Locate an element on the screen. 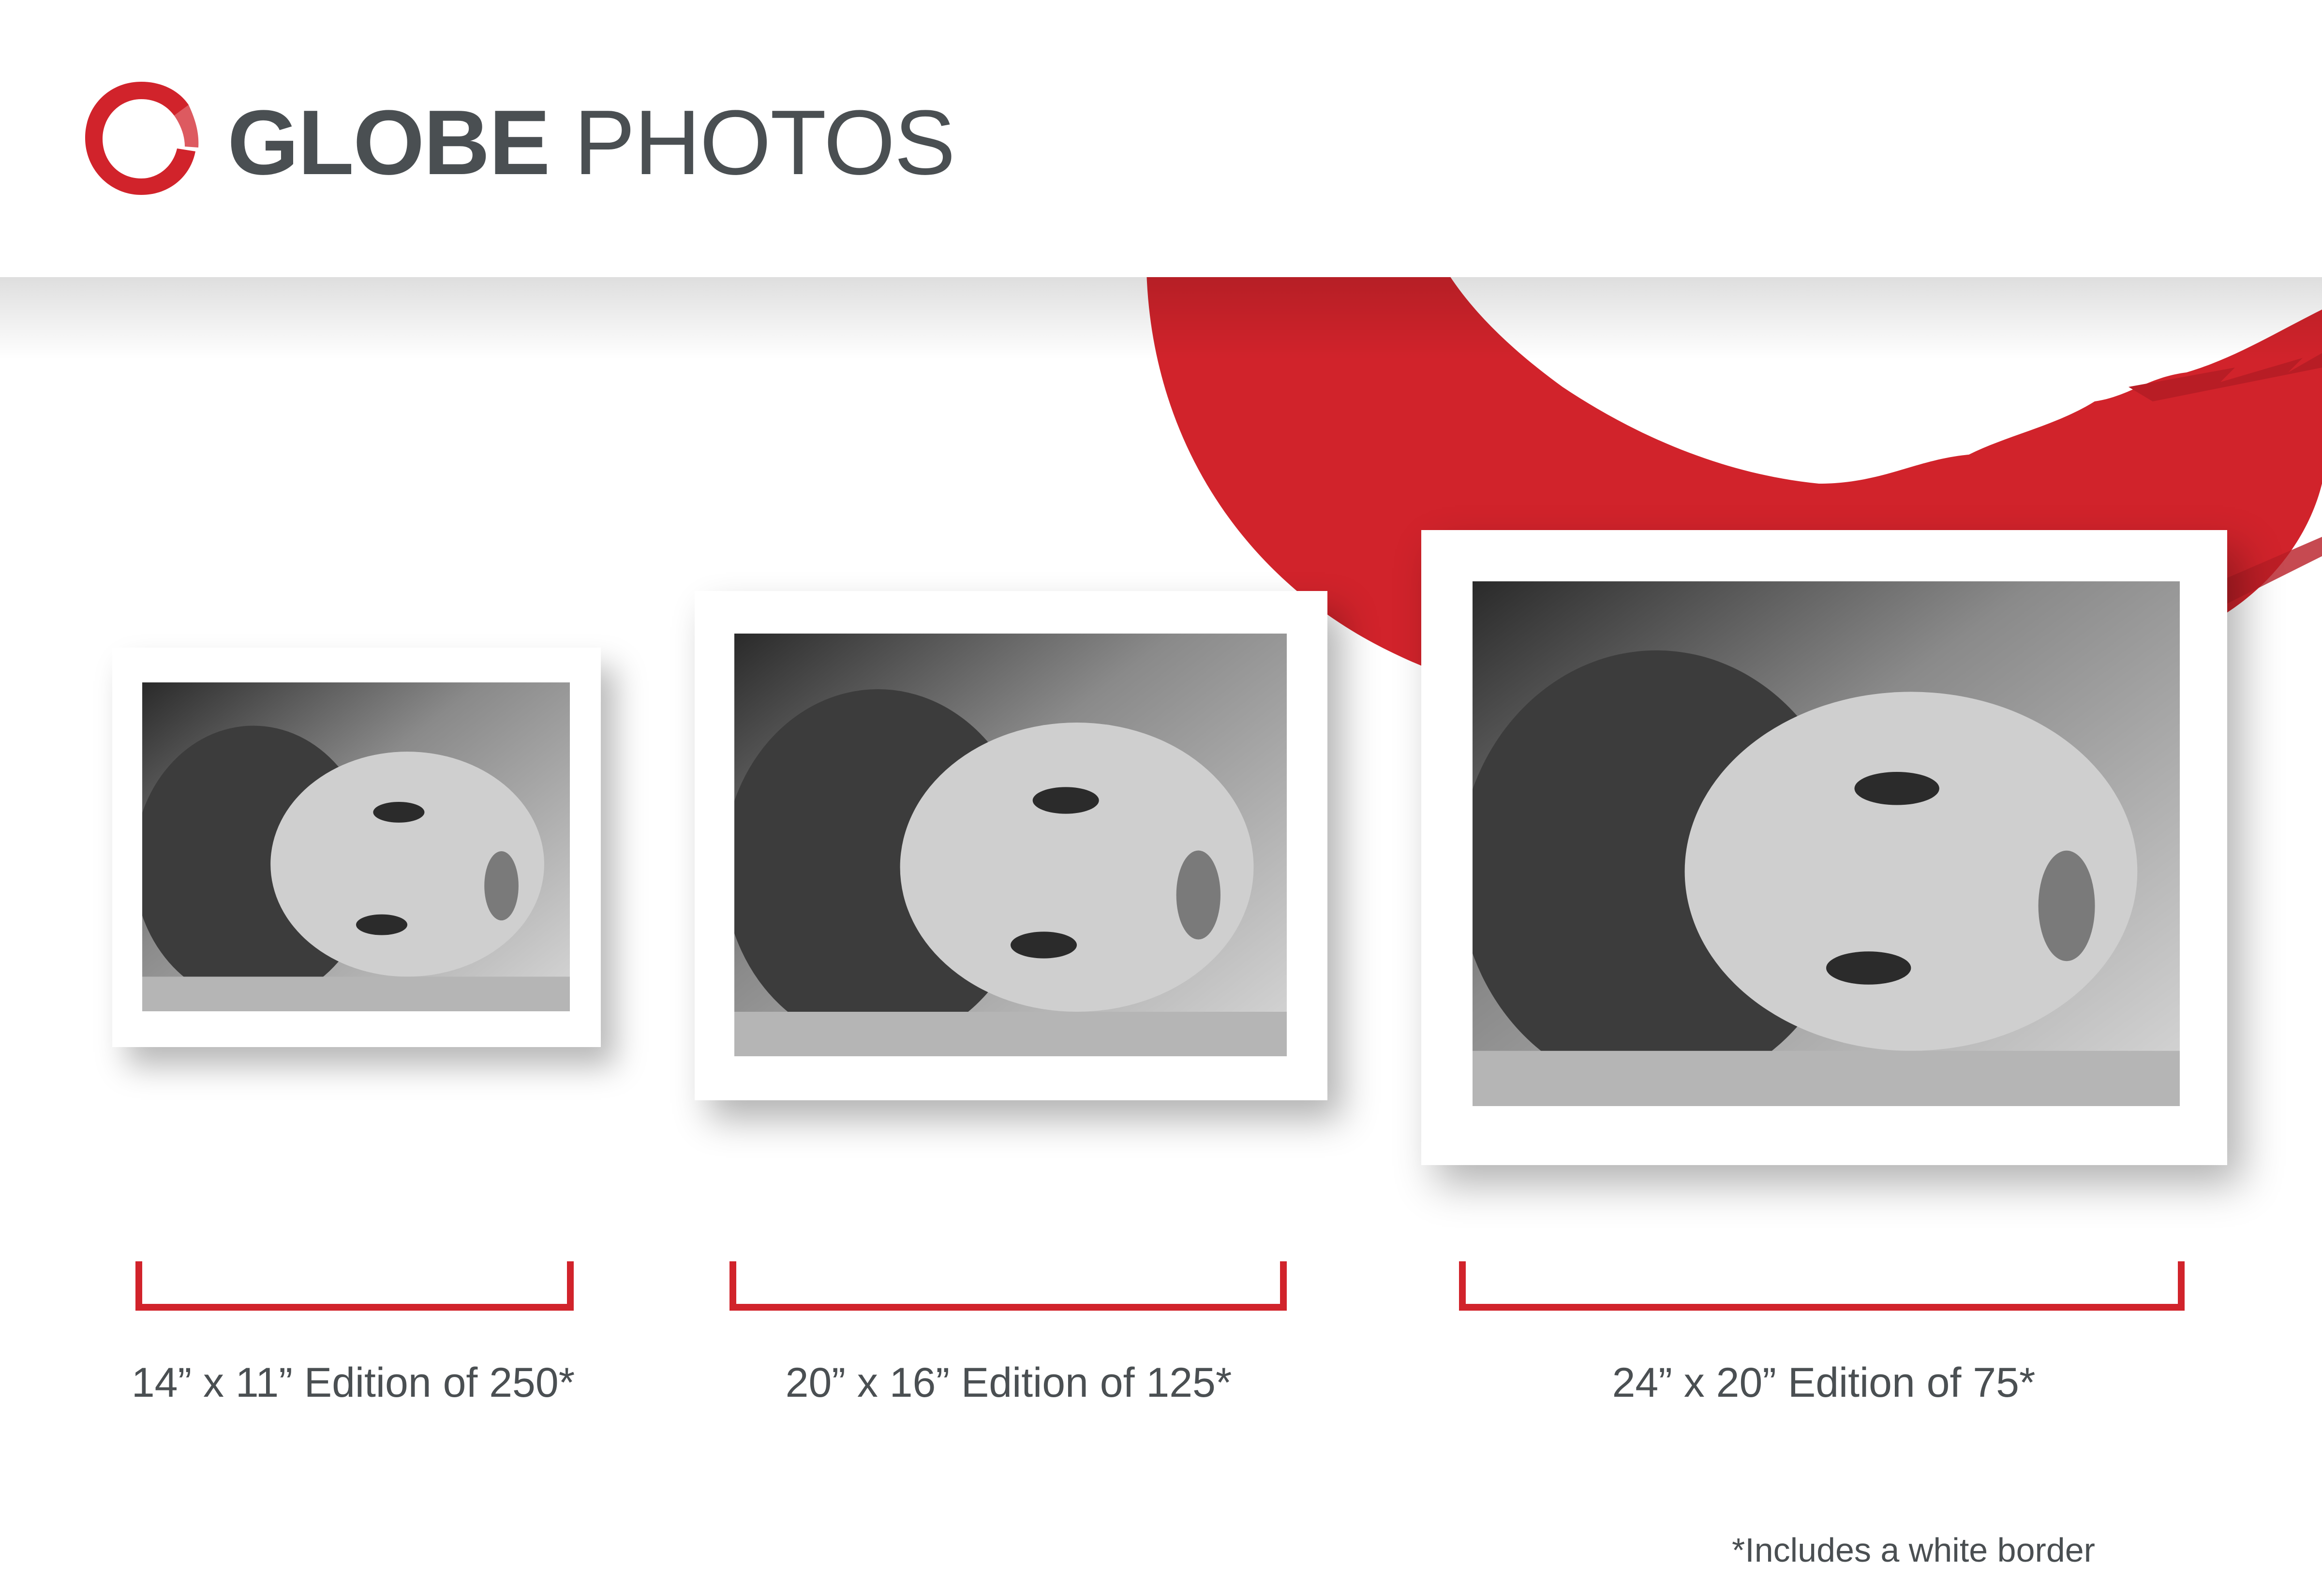 The image size is (2322, 1596). size-bracket-small is located at coordinates (354, 1286).